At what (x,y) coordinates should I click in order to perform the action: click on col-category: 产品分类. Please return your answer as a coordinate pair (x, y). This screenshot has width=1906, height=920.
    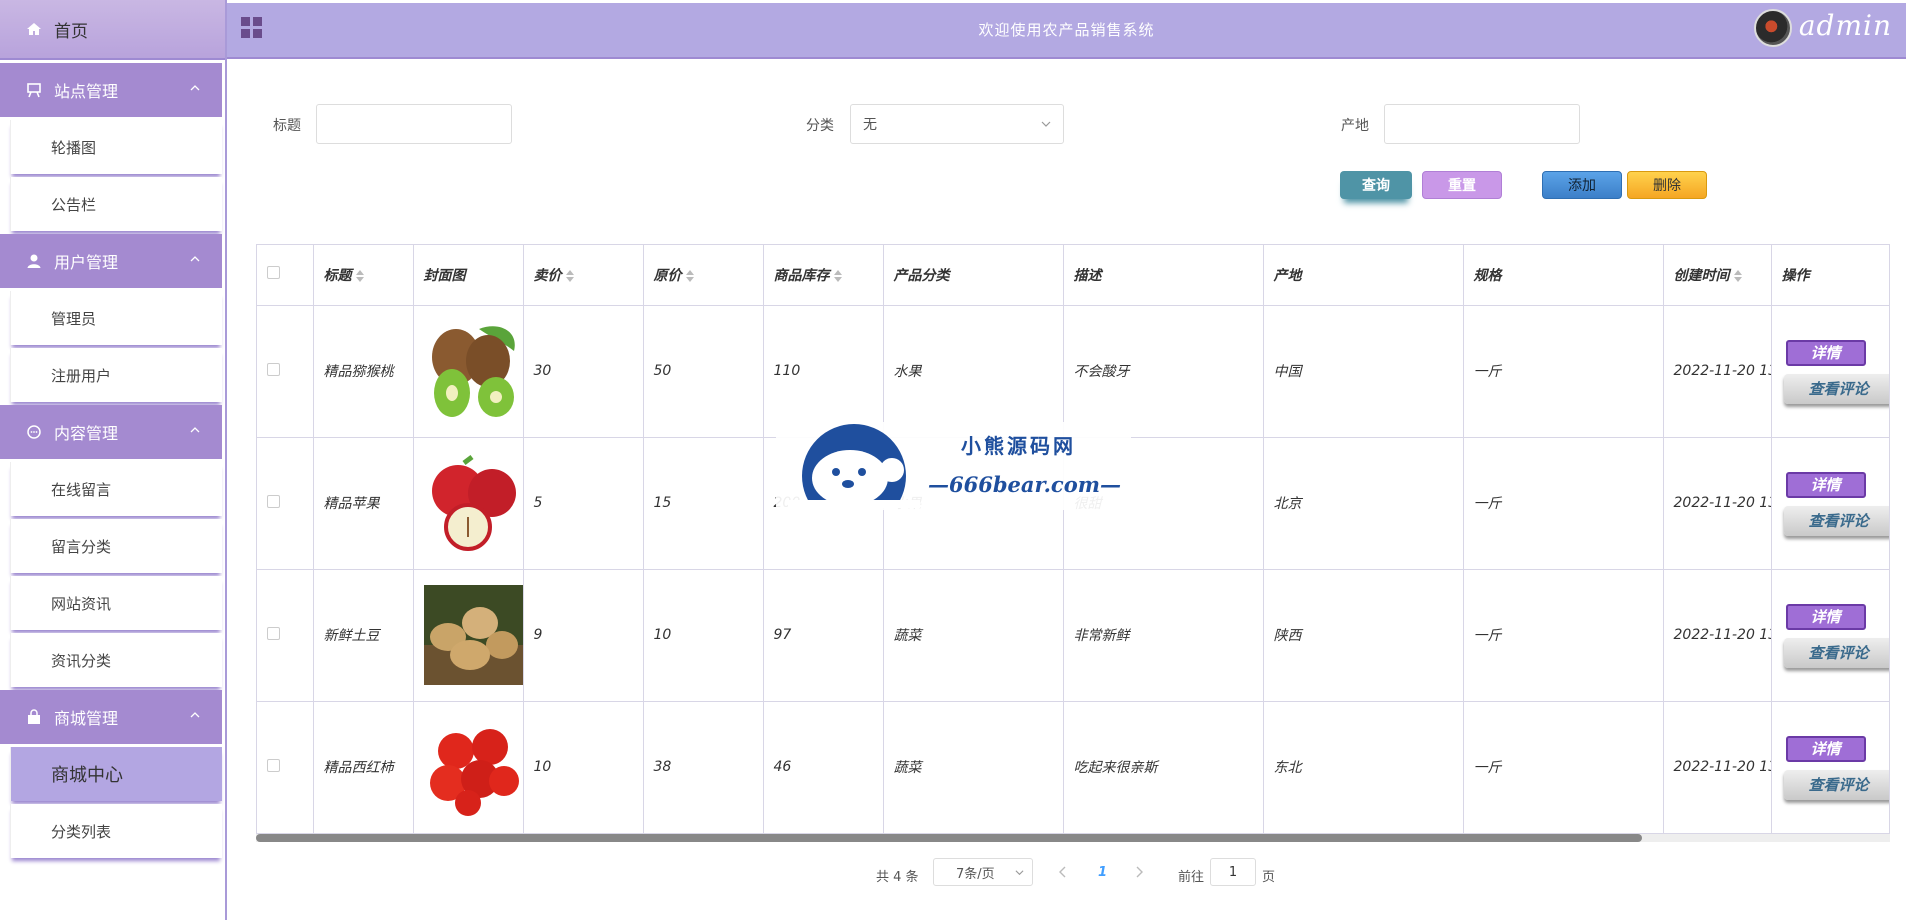
    Looking at the image, I should click on (973, 275).